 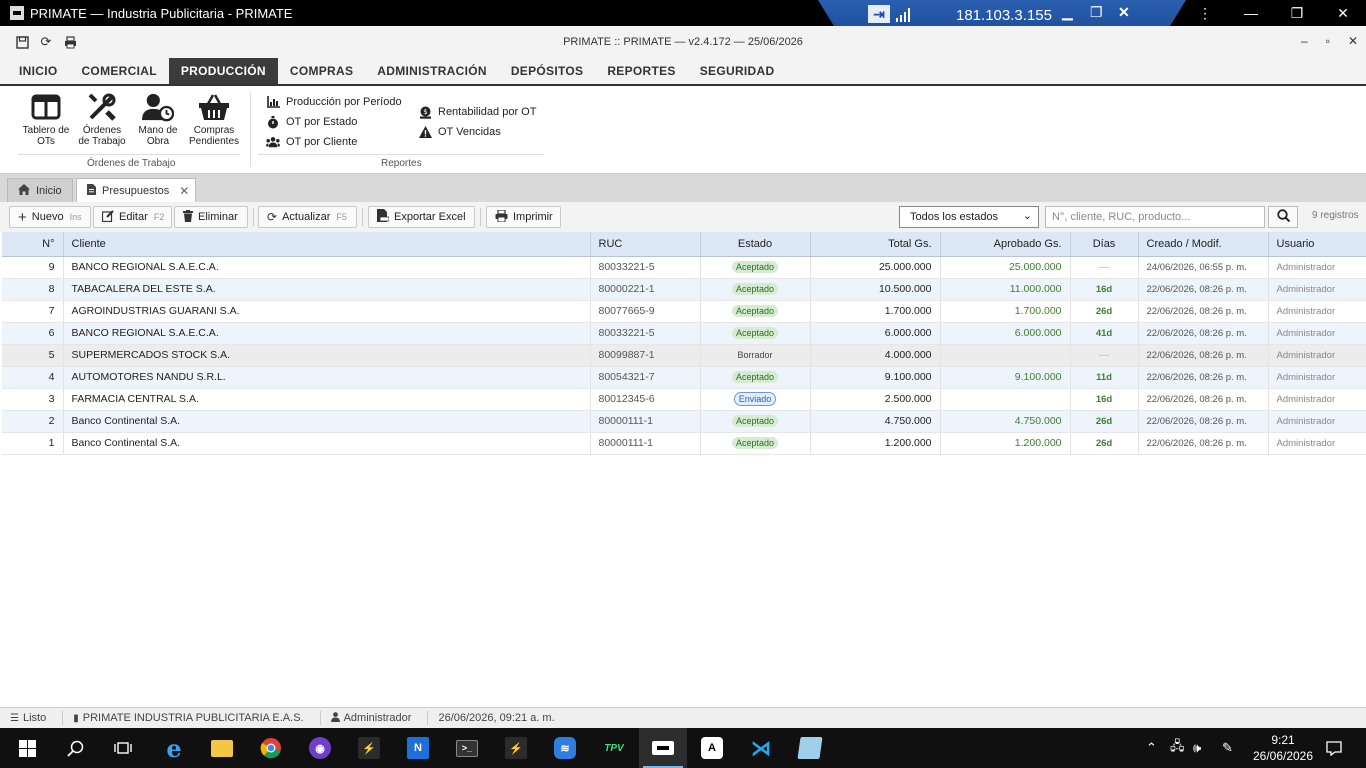 What do you see at coordinates (1334, 748) in the screenshot?
I see `notifications-icon` at bounding box center [1334, 748].